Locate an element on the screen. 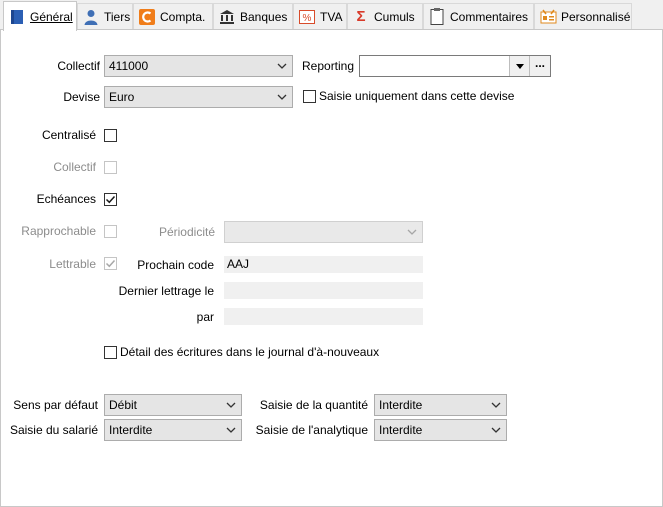 This screenshot has width=663, height=507. saisie-quantite-value: Interdite is located at coordinates (401, 405).